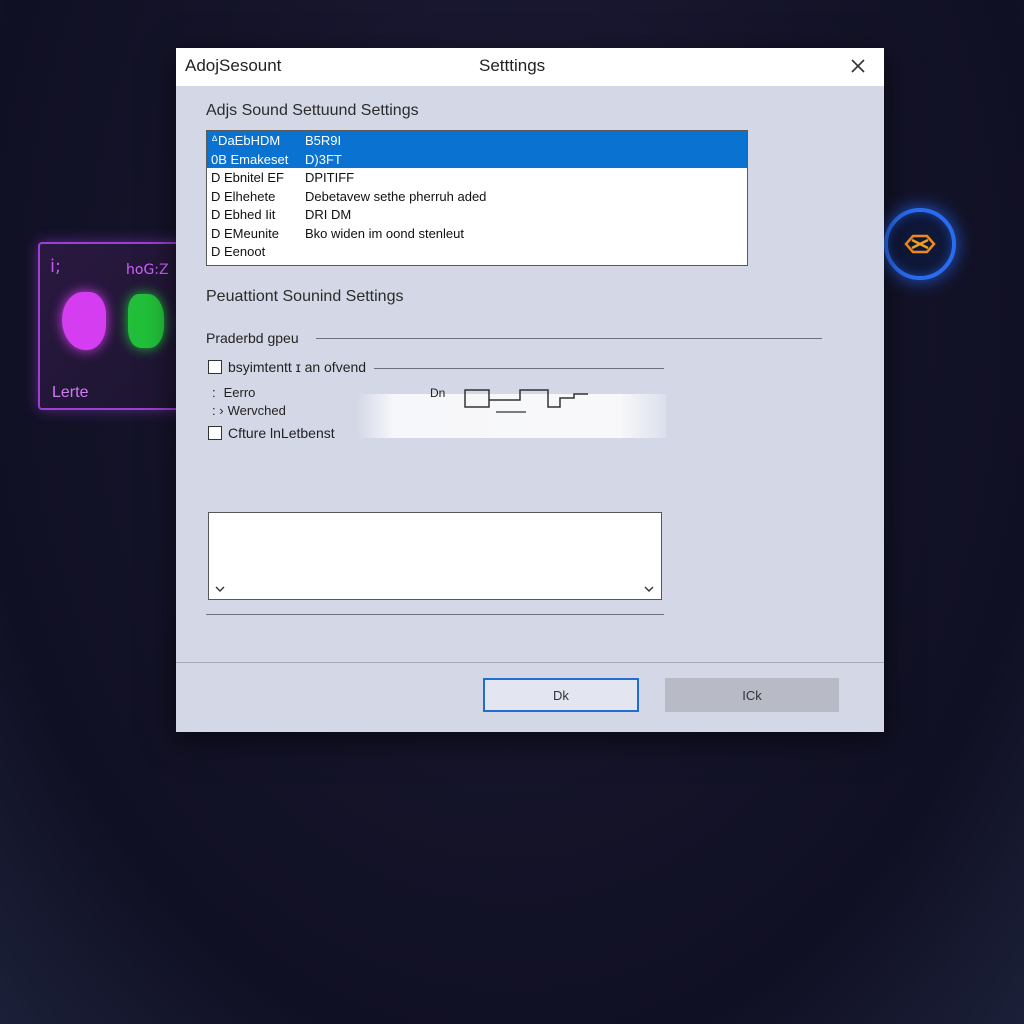  I want to click on list-item-value: DRI DM, so click(328, 214).